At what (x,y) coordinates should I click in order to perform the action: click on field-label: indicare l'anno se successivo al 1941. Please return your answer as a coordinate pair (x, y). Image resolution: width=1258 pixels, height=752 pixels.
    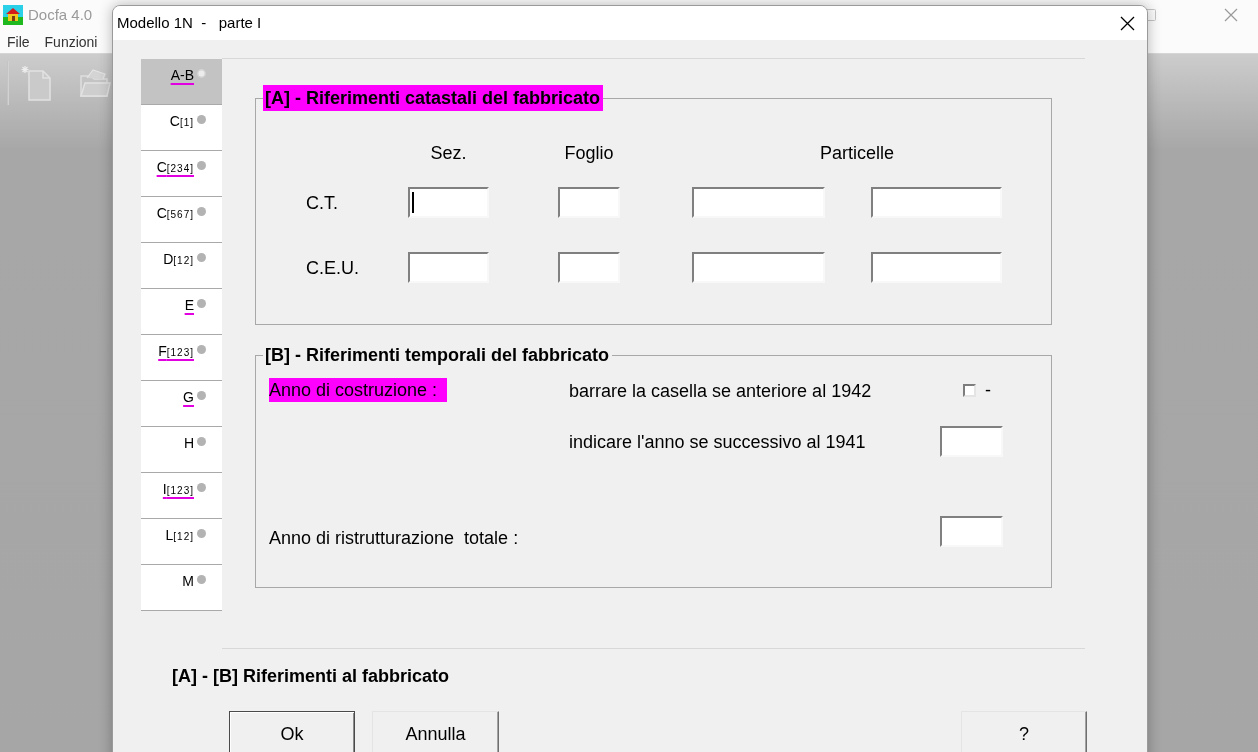
    Looking at the image, I should click on (718, 441).